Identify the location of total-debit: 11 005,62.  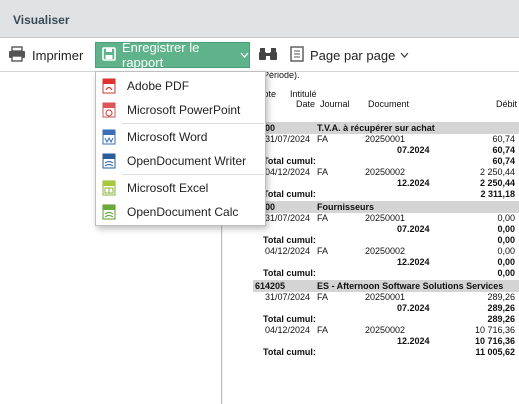
(495, 352).